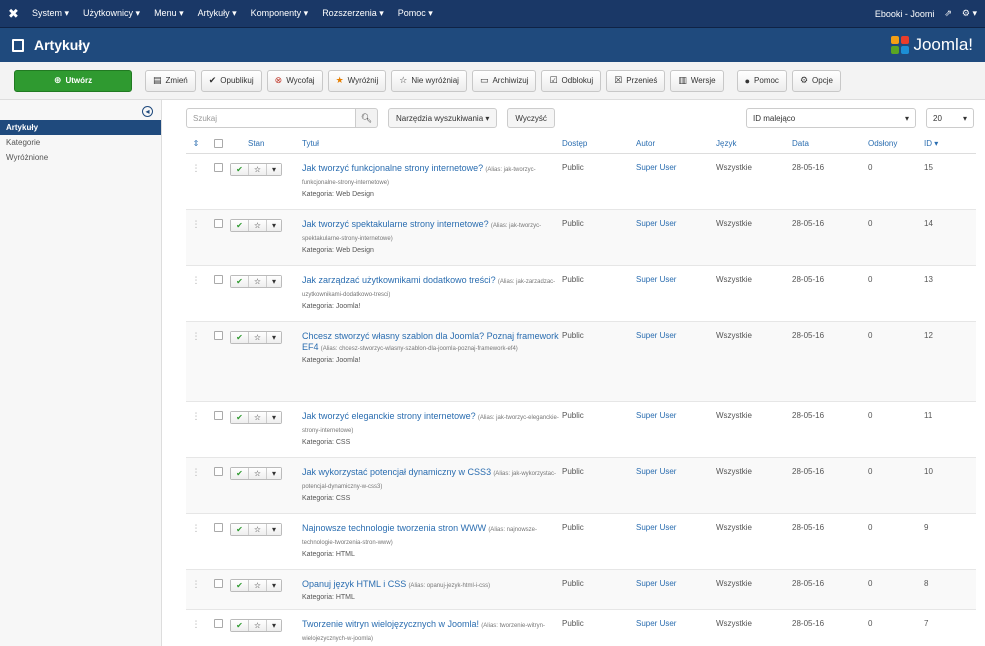 The image size is (985, 646). What do you see at coordinates (80, 157) in the screenshot?
I see `sidebar-item-featured: Wyróżnione` at bounding box center [80, 157].